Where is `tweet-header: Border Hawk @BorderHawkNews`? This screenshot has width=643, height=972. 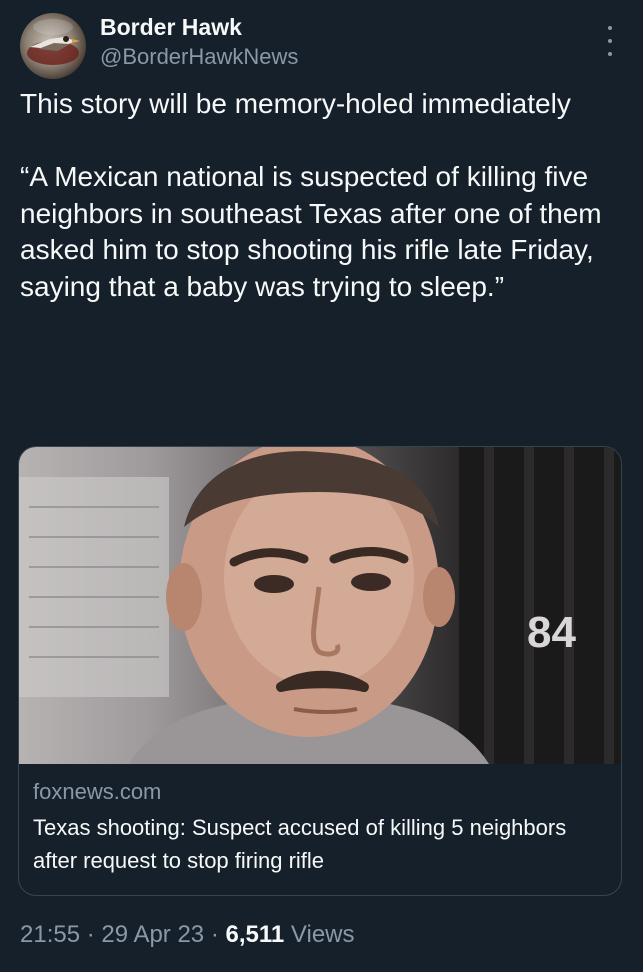 tweet-header: Border Hawk @BorderHawkNews is located at coordinates (321, 43).